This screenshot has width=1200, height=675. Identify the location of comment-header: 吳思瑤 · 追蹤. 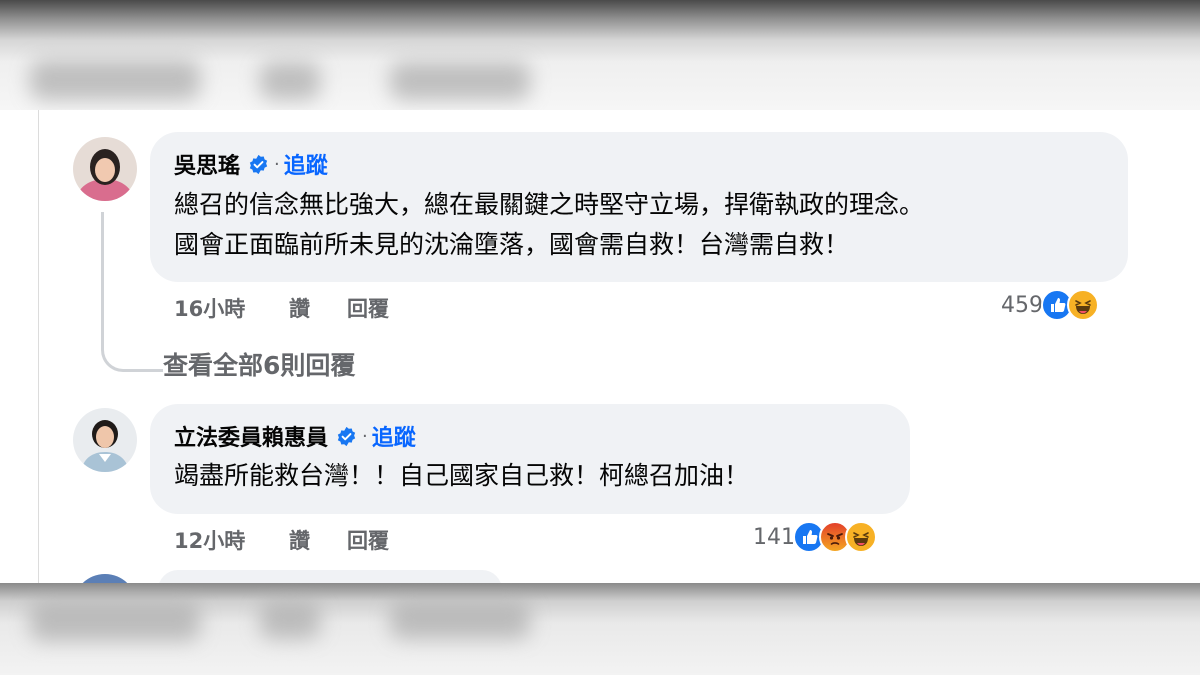
(251, 164).